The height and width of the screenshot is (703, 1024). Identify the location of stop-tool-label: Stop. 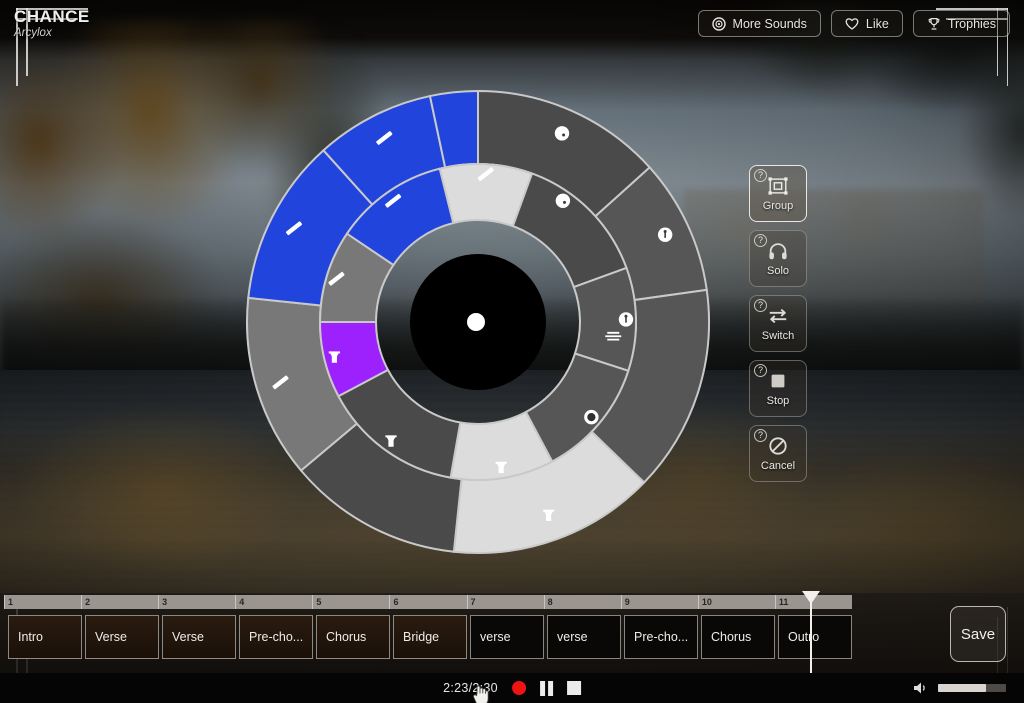
(778, 401).